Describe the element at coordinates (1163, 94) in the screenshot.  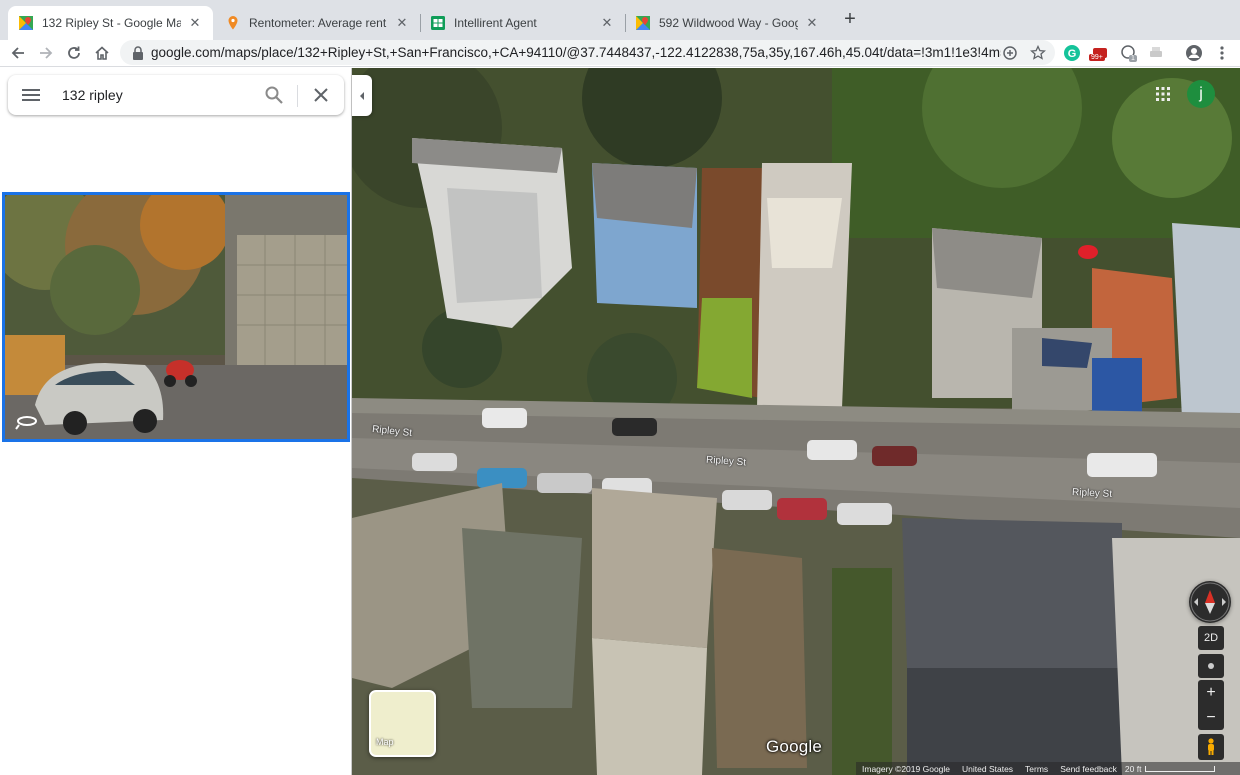
I see `apps-grid-icon` at that location.